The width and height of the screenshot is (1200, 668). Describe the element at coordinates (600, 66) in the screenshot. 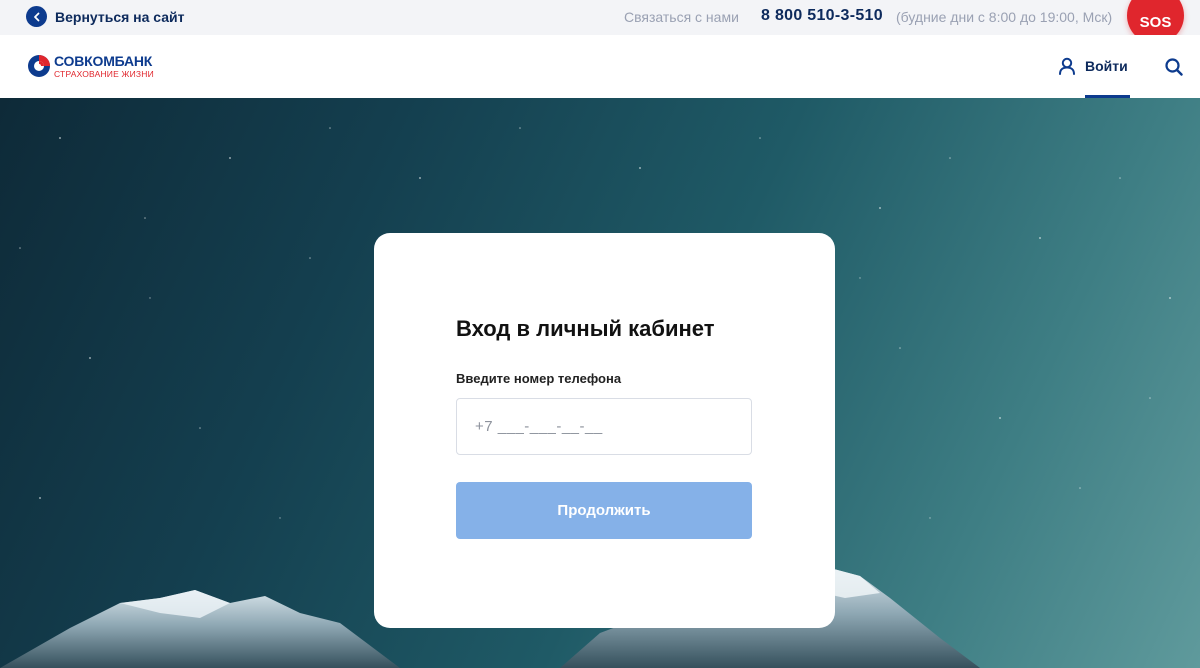

I see `site-header: СОВКОМБАНК СТРАХОВАНИЕ ЖИЗНИ Войти` at that location.